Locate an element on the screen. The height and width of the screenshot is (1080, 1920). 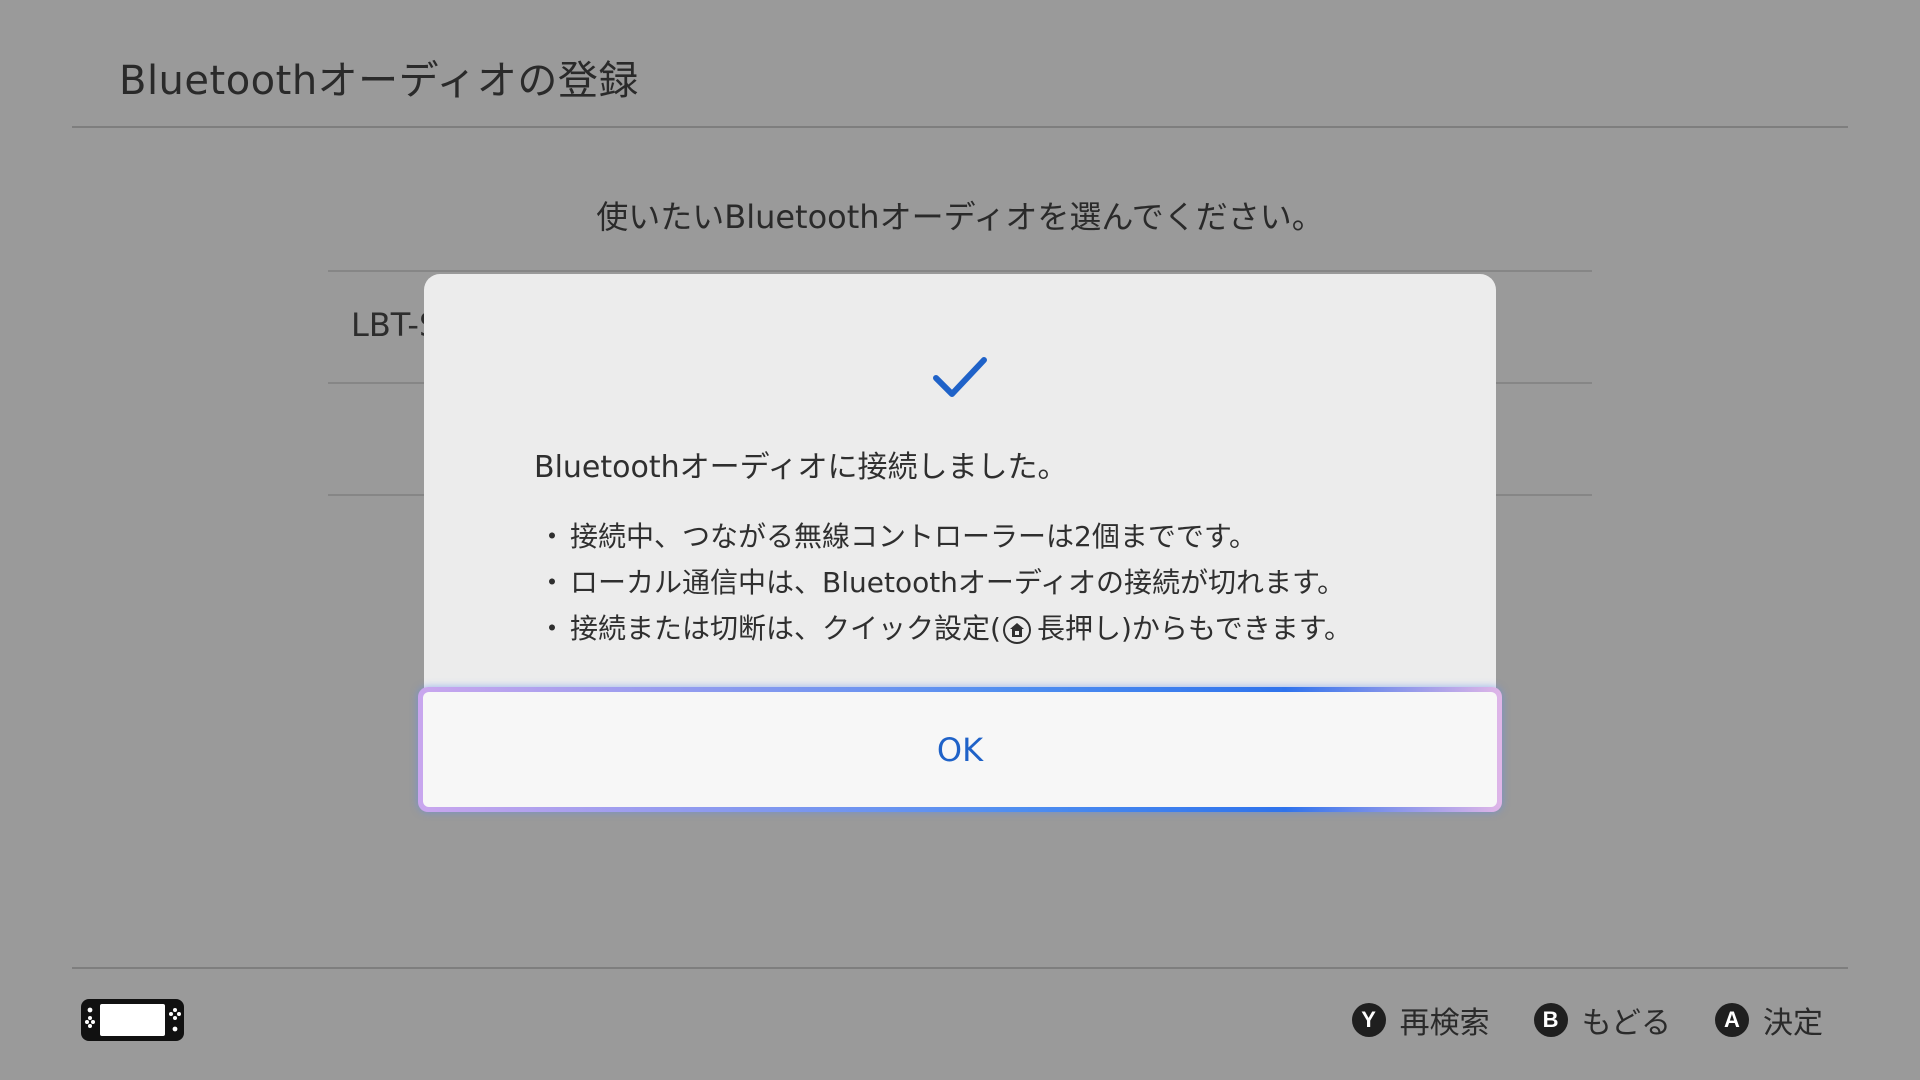
list-divider is located at coordinates (960, 271).